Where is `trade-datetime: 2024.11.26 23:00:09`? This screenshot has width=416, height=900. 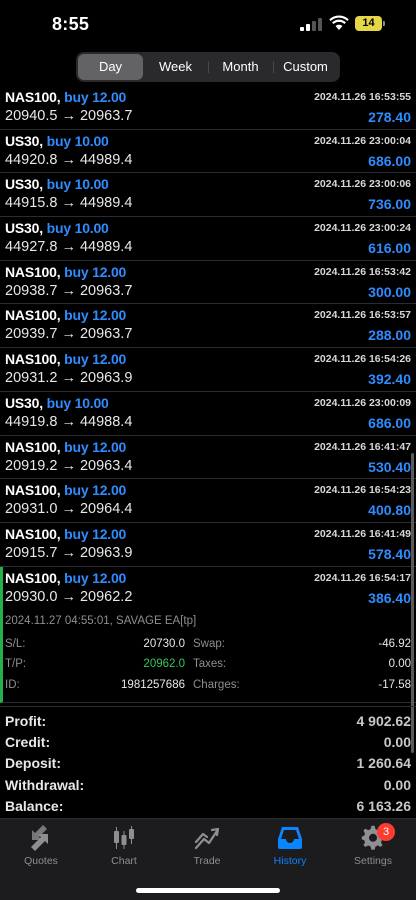
trade-datetime: 2024.11.26 23:00:09 is located at coordinates (362, 402).